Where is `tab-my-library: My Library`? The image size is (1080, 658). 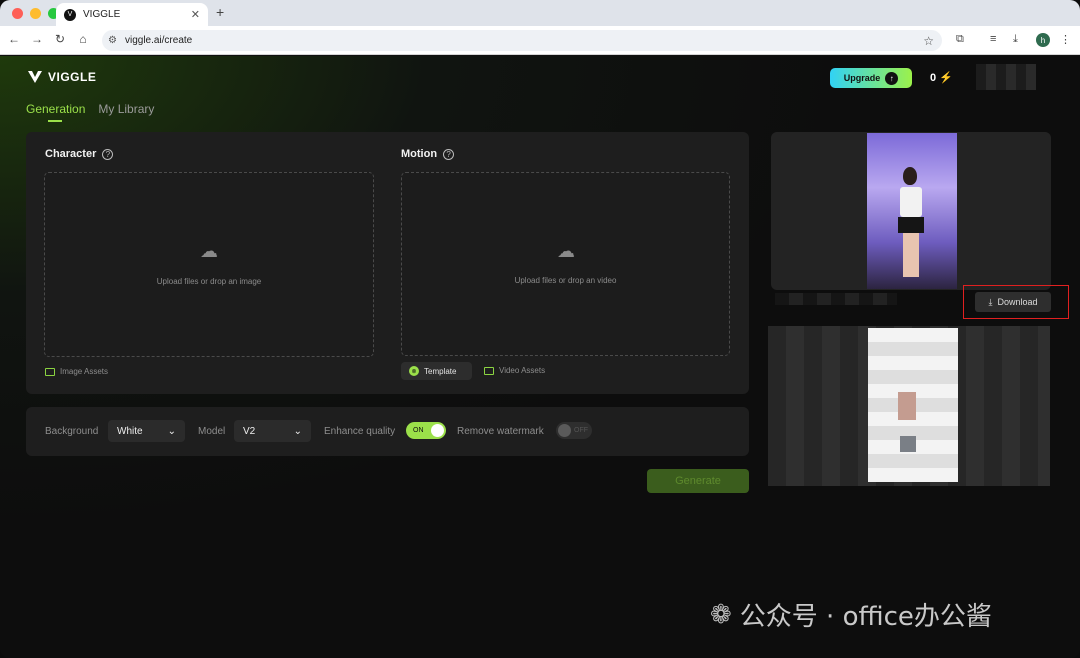 tab-my-library: My Library is located at coordinates (126, 109).